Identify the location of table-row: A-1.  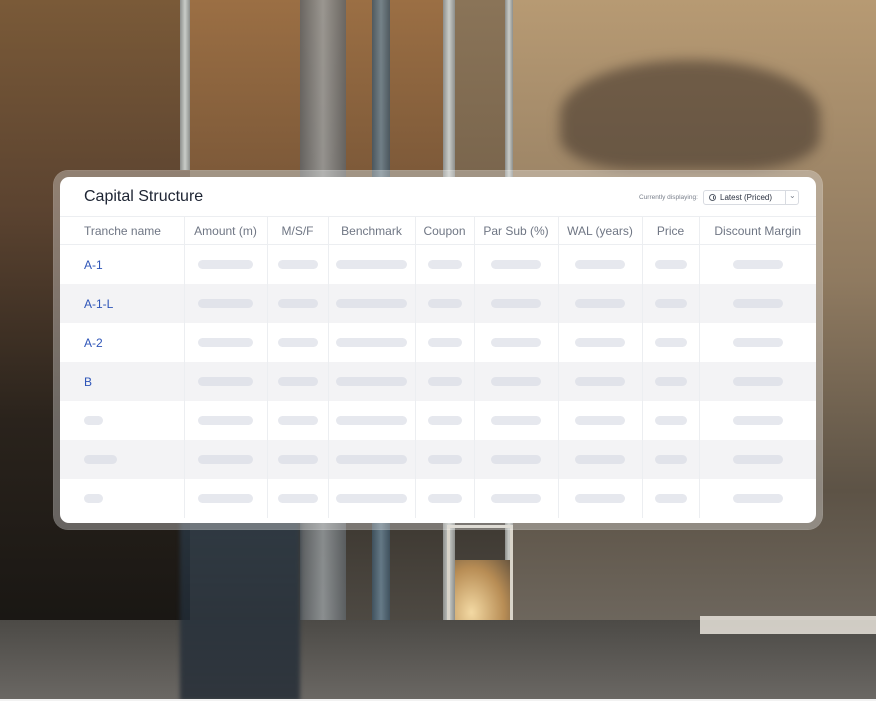
(438, 264).